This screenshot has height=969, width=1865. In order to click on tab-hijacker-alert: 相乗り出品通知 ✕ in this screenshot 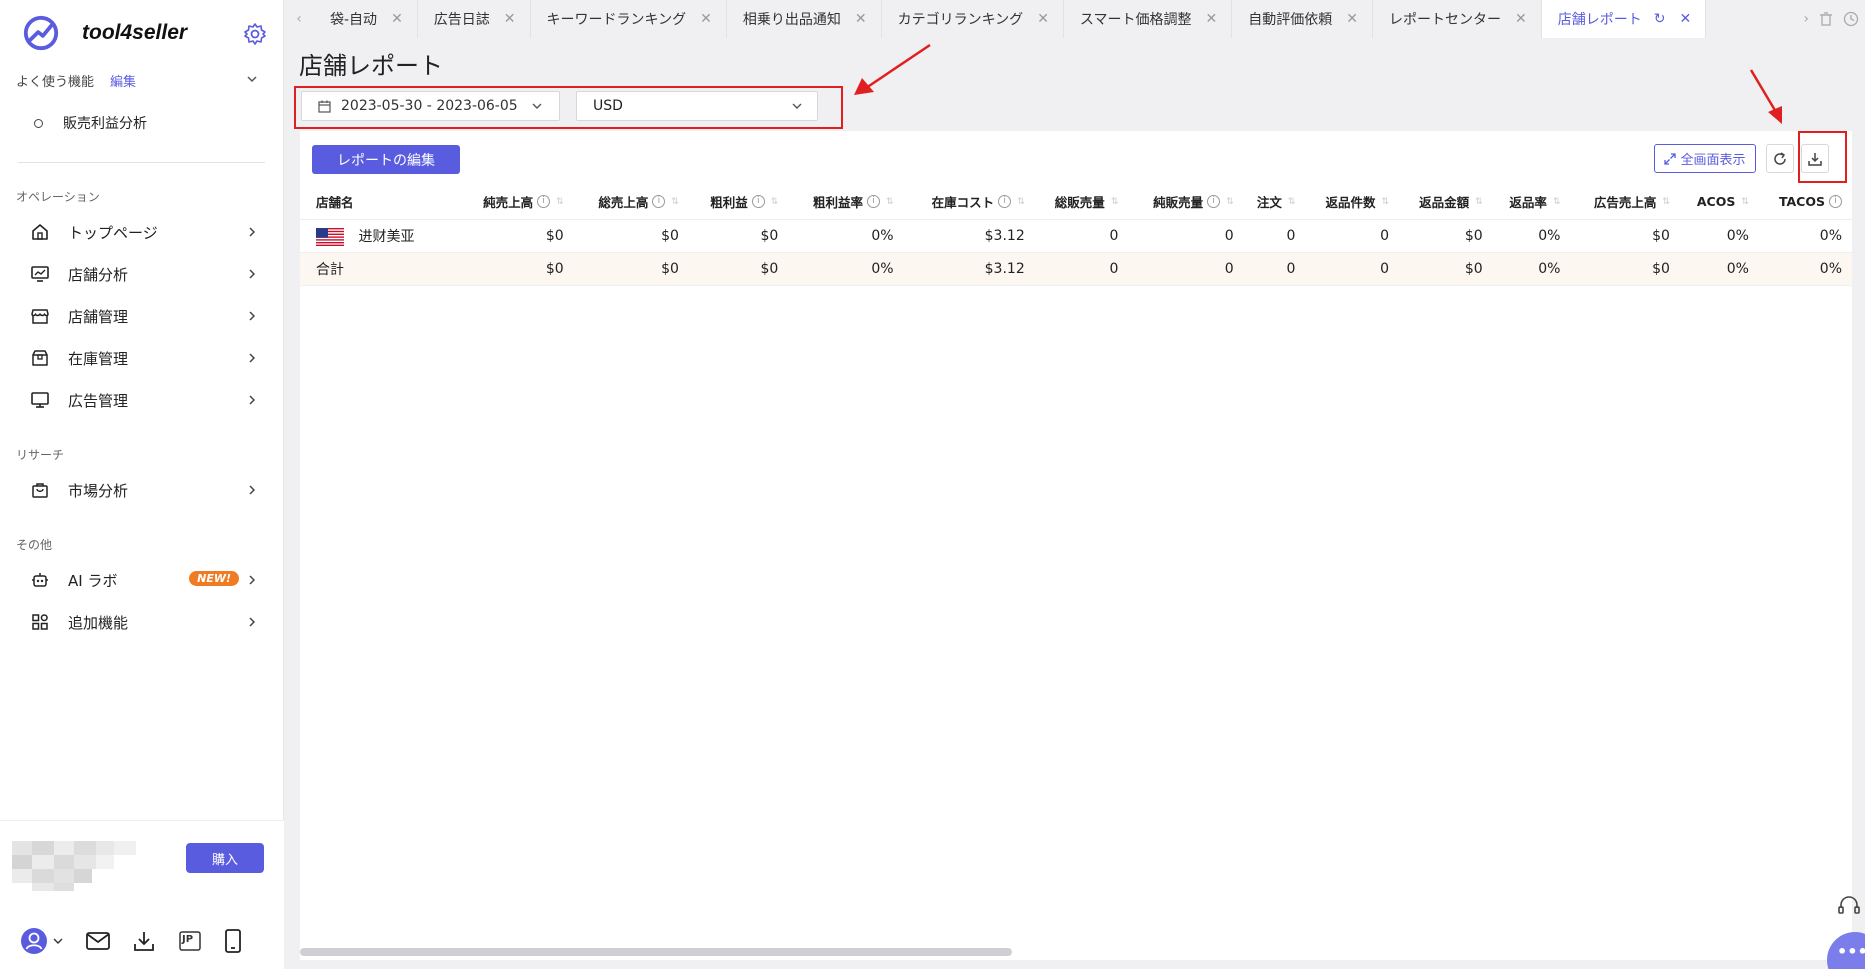, I will do `click(804, 19)`.